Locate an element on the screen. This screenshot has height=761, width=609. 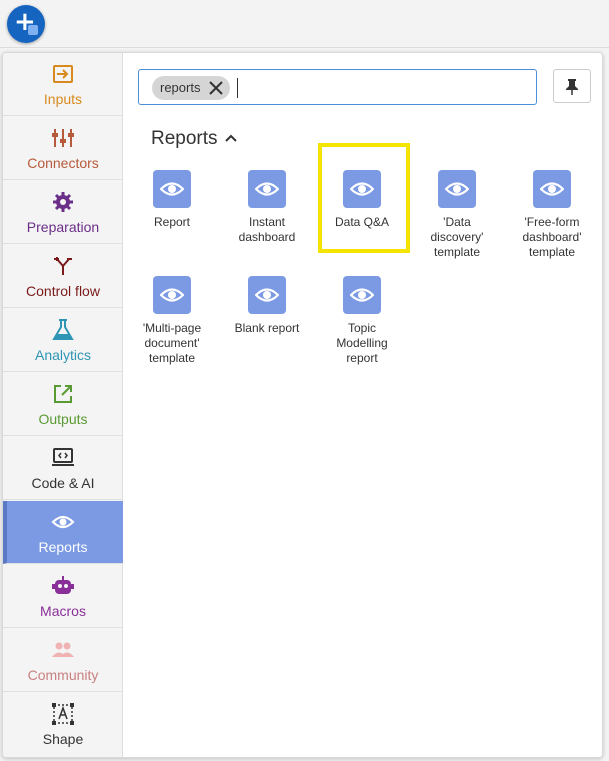
sidebar-item-preparation: Preparation is located at coordinates (63, 212).